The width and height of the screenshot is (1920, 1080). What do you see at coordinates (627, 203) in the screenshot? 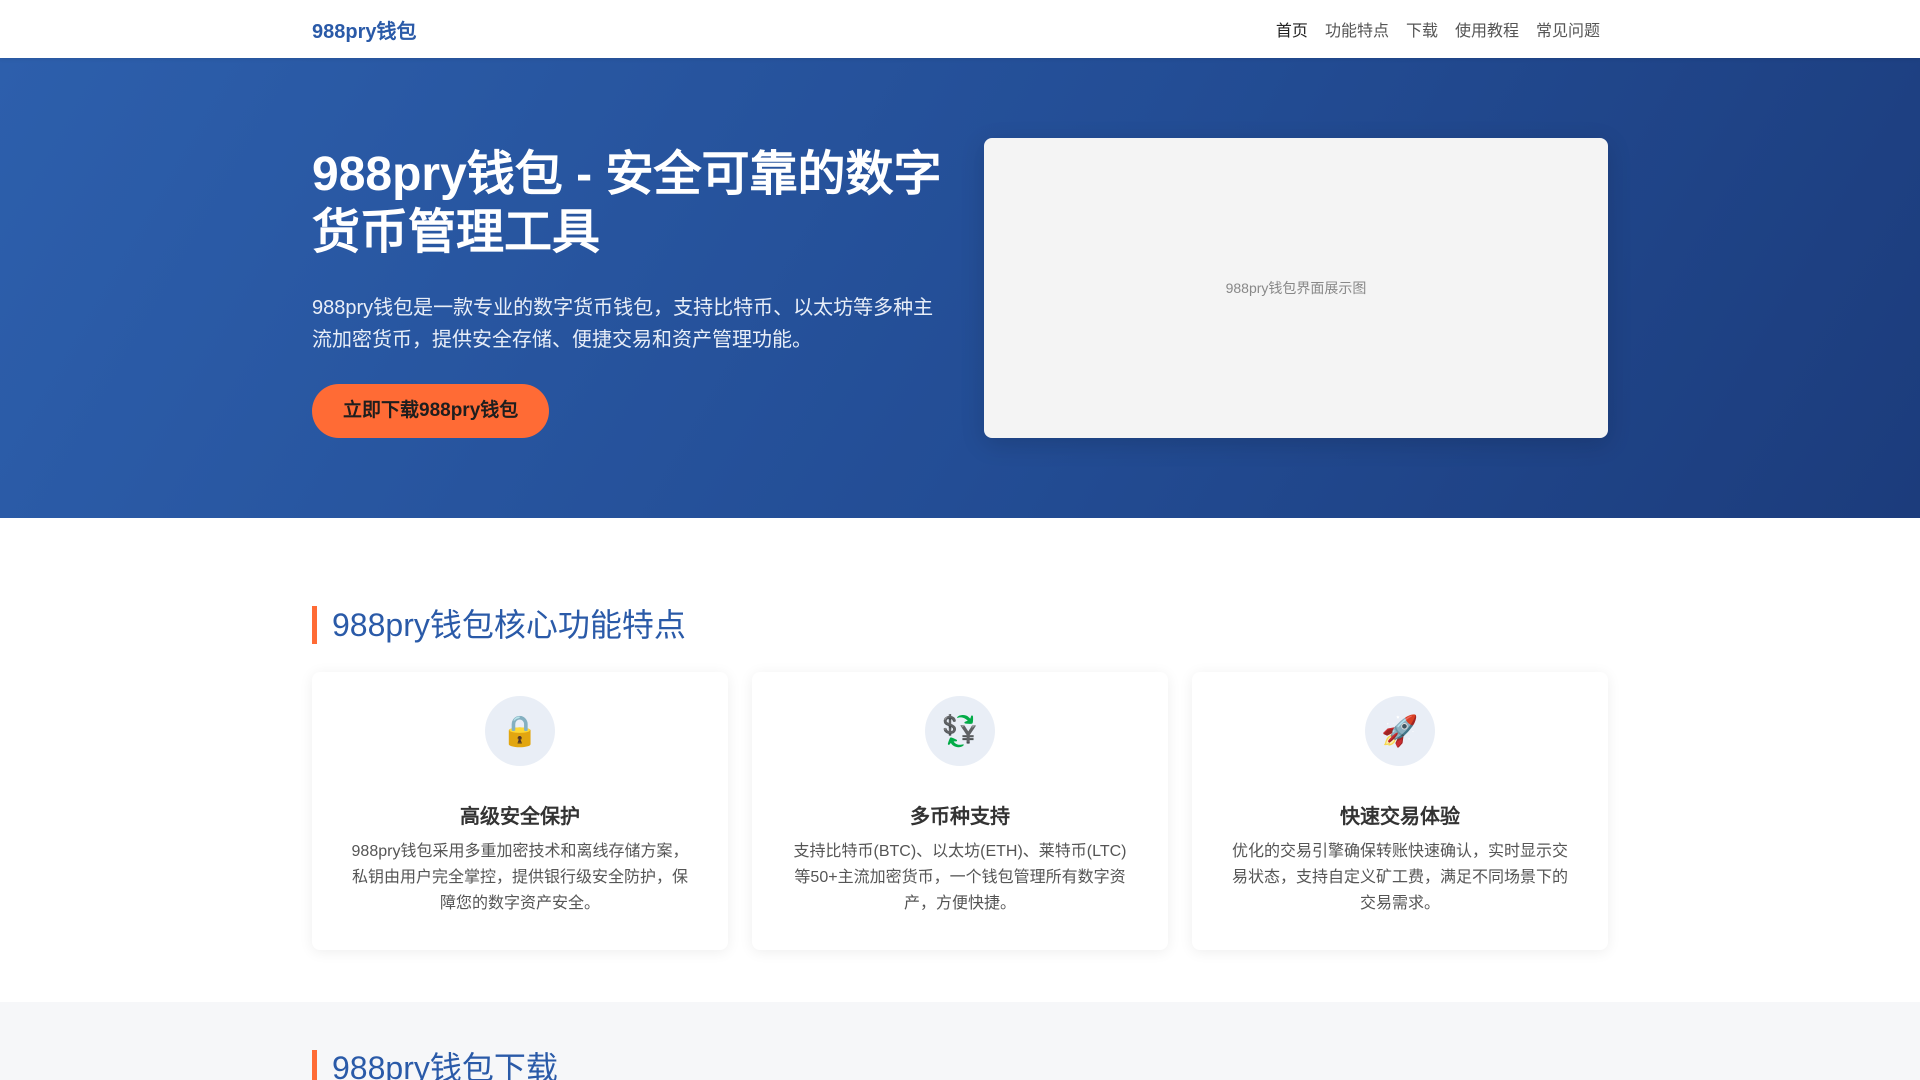
I see `hero-title: 988pry钱包 - 安全可靠的数字货币管理工具` at bounding box center [627, 203].